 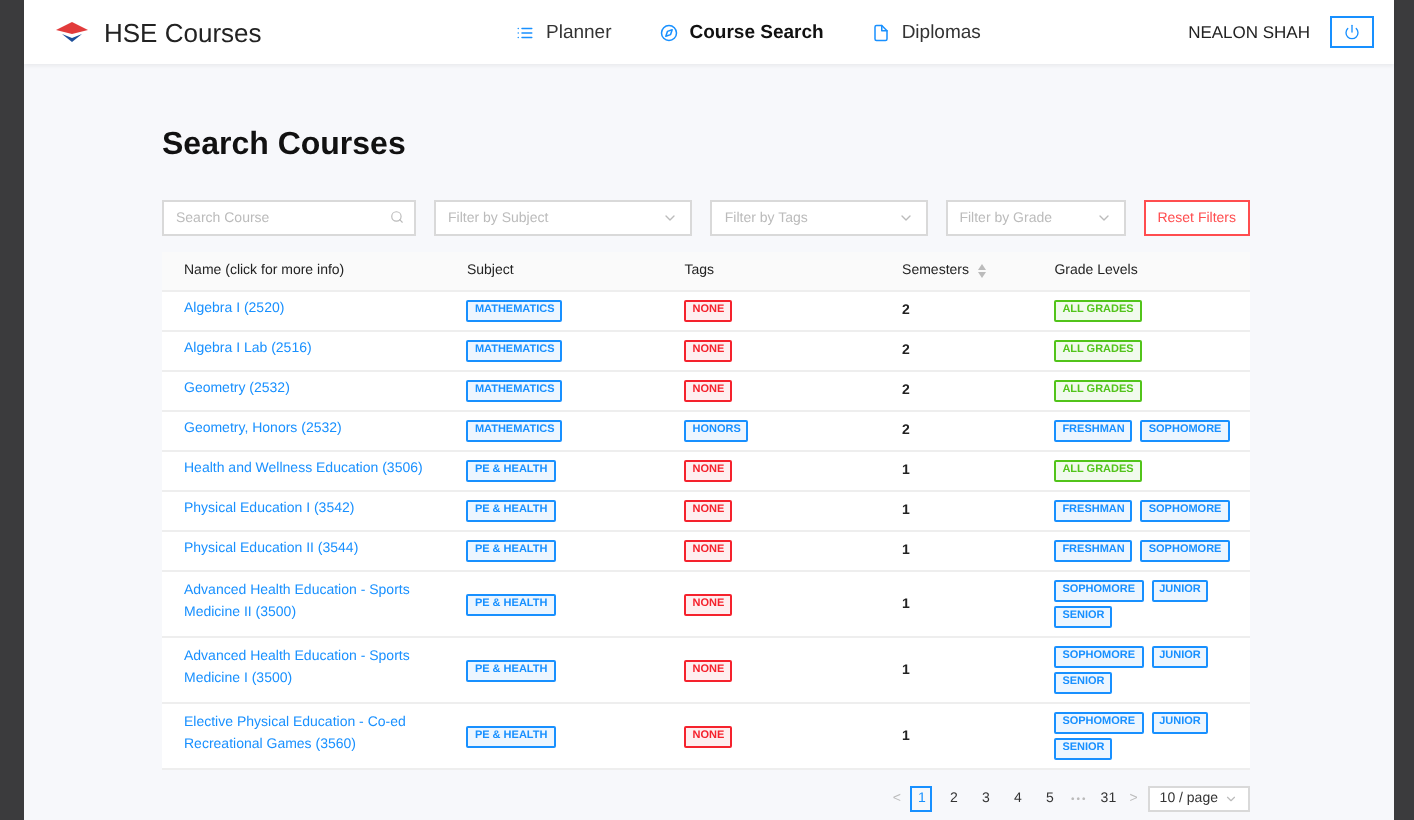 I want to click on logout-button, so click(x=1352, y=32).